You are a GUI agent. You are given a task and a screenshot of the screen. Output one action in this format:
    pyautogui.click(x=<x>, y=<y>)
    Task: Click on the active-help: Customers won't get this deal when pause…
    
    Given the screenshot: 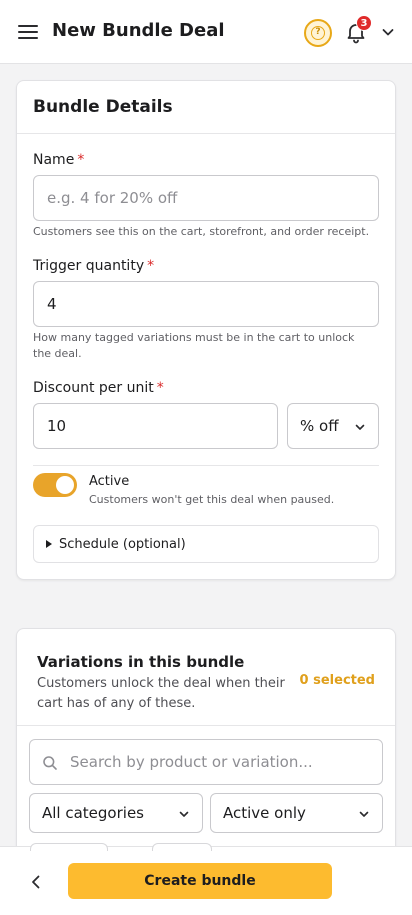 What is the action you would take?
    pyautogui.click(x=212, y=499)
    